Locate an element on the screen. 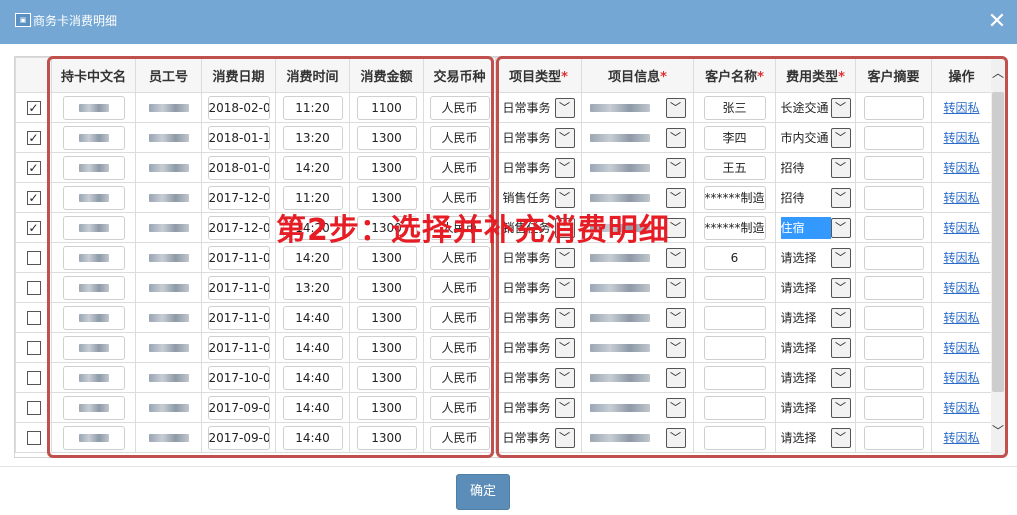 The width and height of the screenshot is (1017, 515). expense-type-select: 长途交通 ﹀ is located at coordinates (815, 107).